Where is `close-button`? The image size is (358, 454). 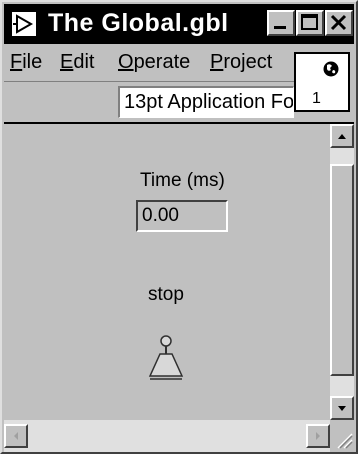
close-button is located at coordinates (339, 23).